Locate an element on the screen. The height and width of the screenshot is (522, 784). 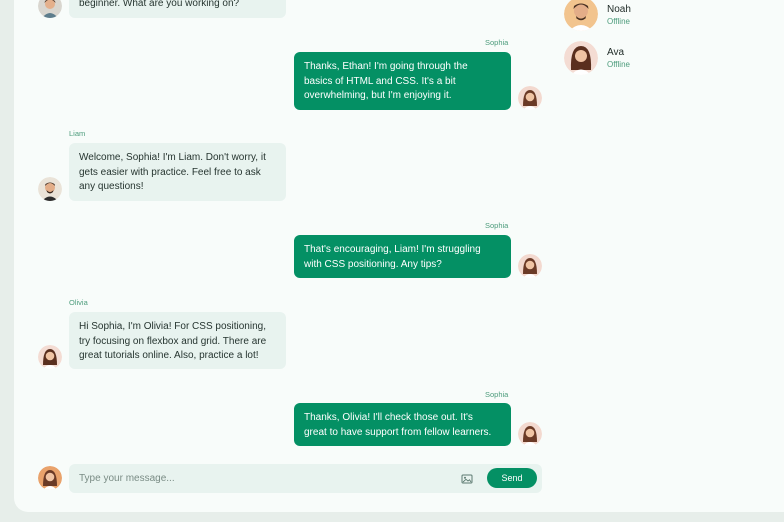
current-user-avatar is located at coordinates (50, 478).